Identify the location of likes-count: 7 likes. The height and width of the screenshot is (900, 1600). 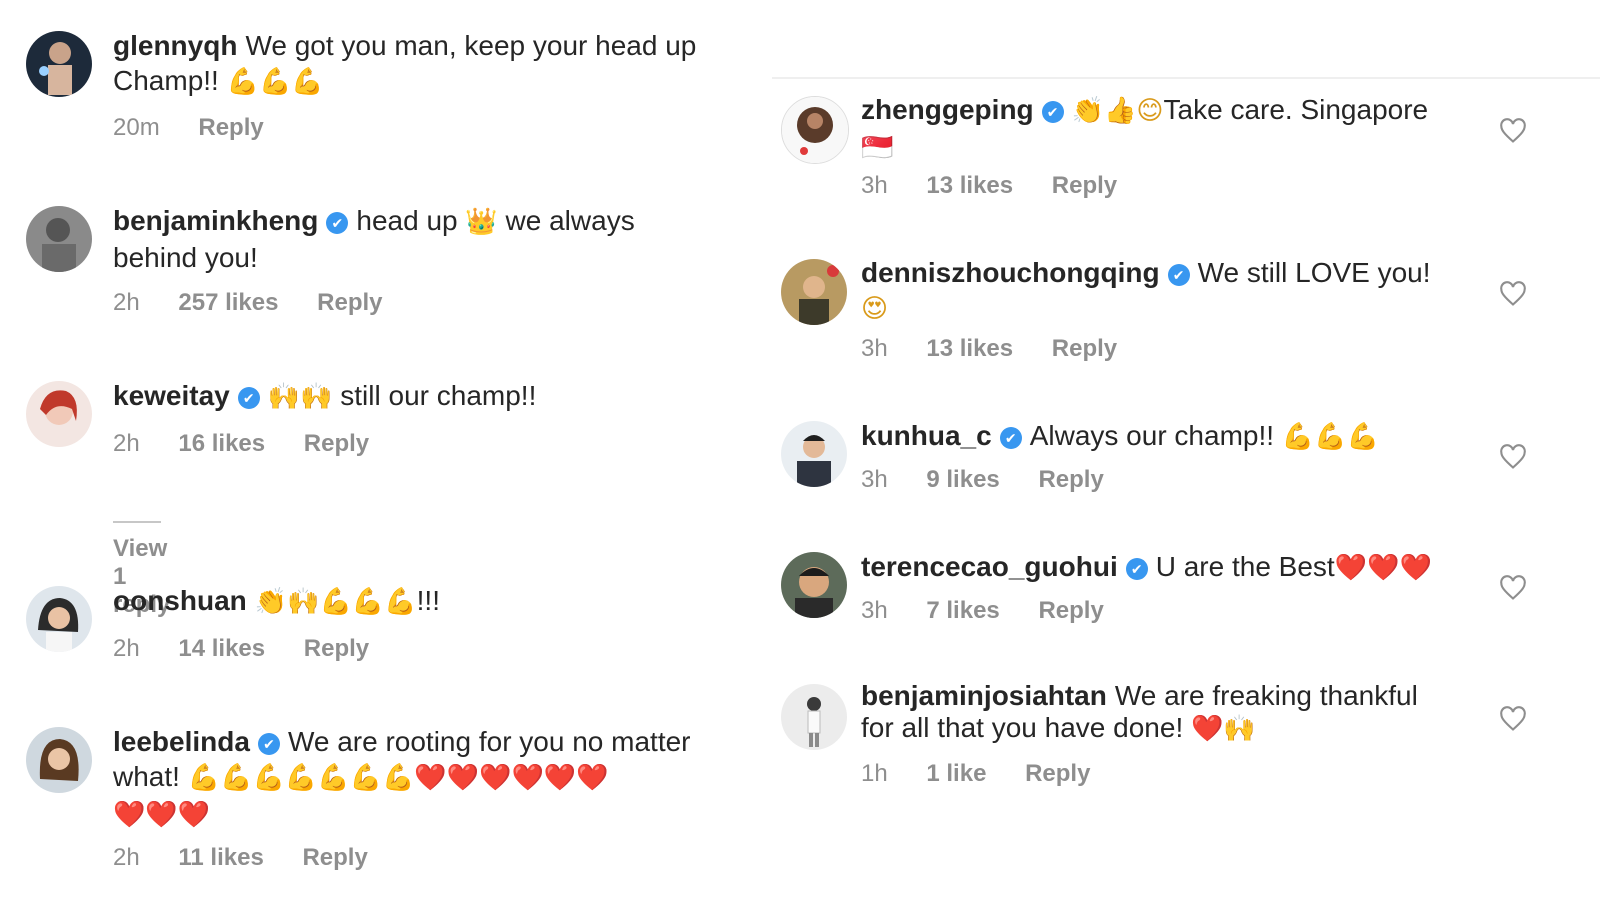
(962, 611).